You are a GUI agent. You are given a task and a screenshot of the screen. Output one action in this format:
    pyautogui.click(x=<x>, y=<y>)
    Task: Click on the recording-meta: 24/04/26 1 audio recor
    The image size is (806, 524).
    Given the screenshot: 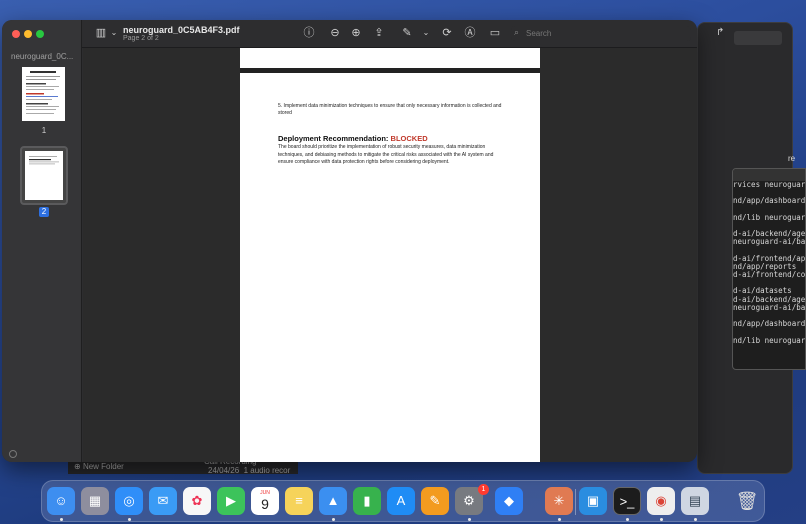 What is the action you would take?
    pyautogui.click(x=249, y=470)
    